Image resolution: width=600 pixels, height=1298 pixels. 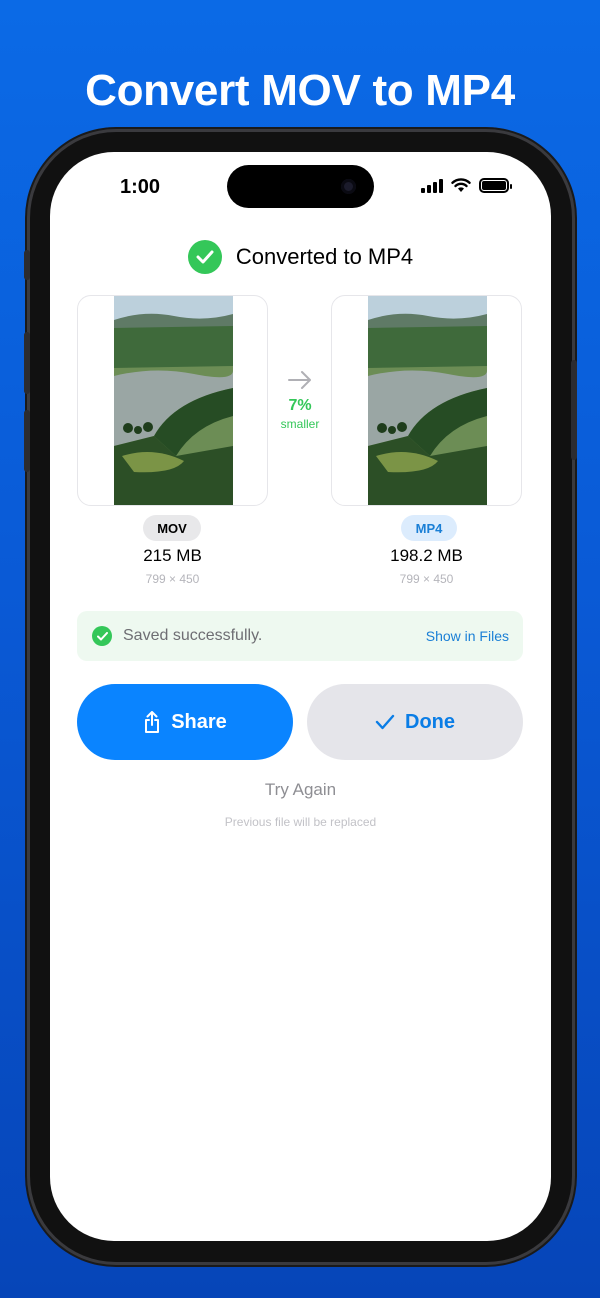 I want to click on conversion-status: Converted to MP4, so click(x=300, y=257).